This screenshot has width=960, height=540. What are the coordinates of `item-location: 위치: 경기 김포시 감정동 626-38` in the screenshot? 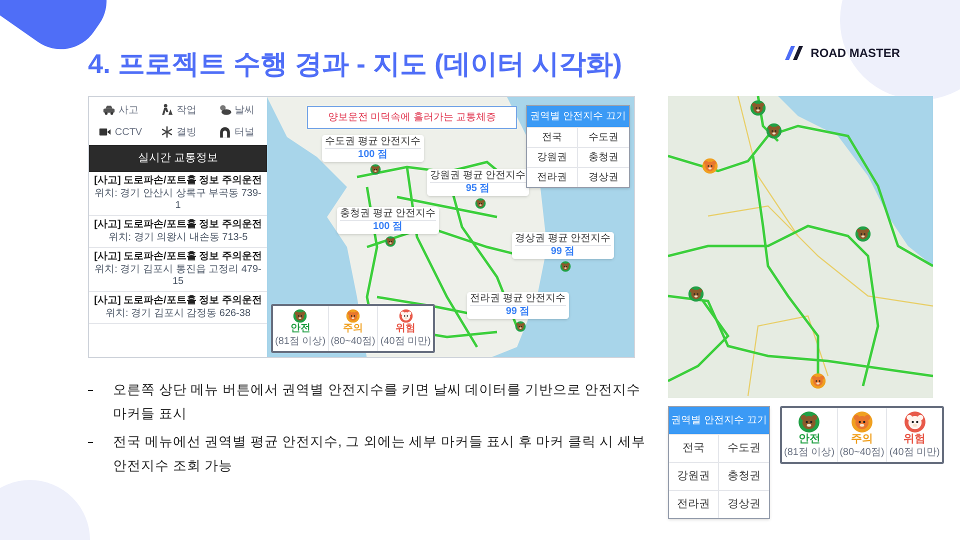 It's located at (178, 314).